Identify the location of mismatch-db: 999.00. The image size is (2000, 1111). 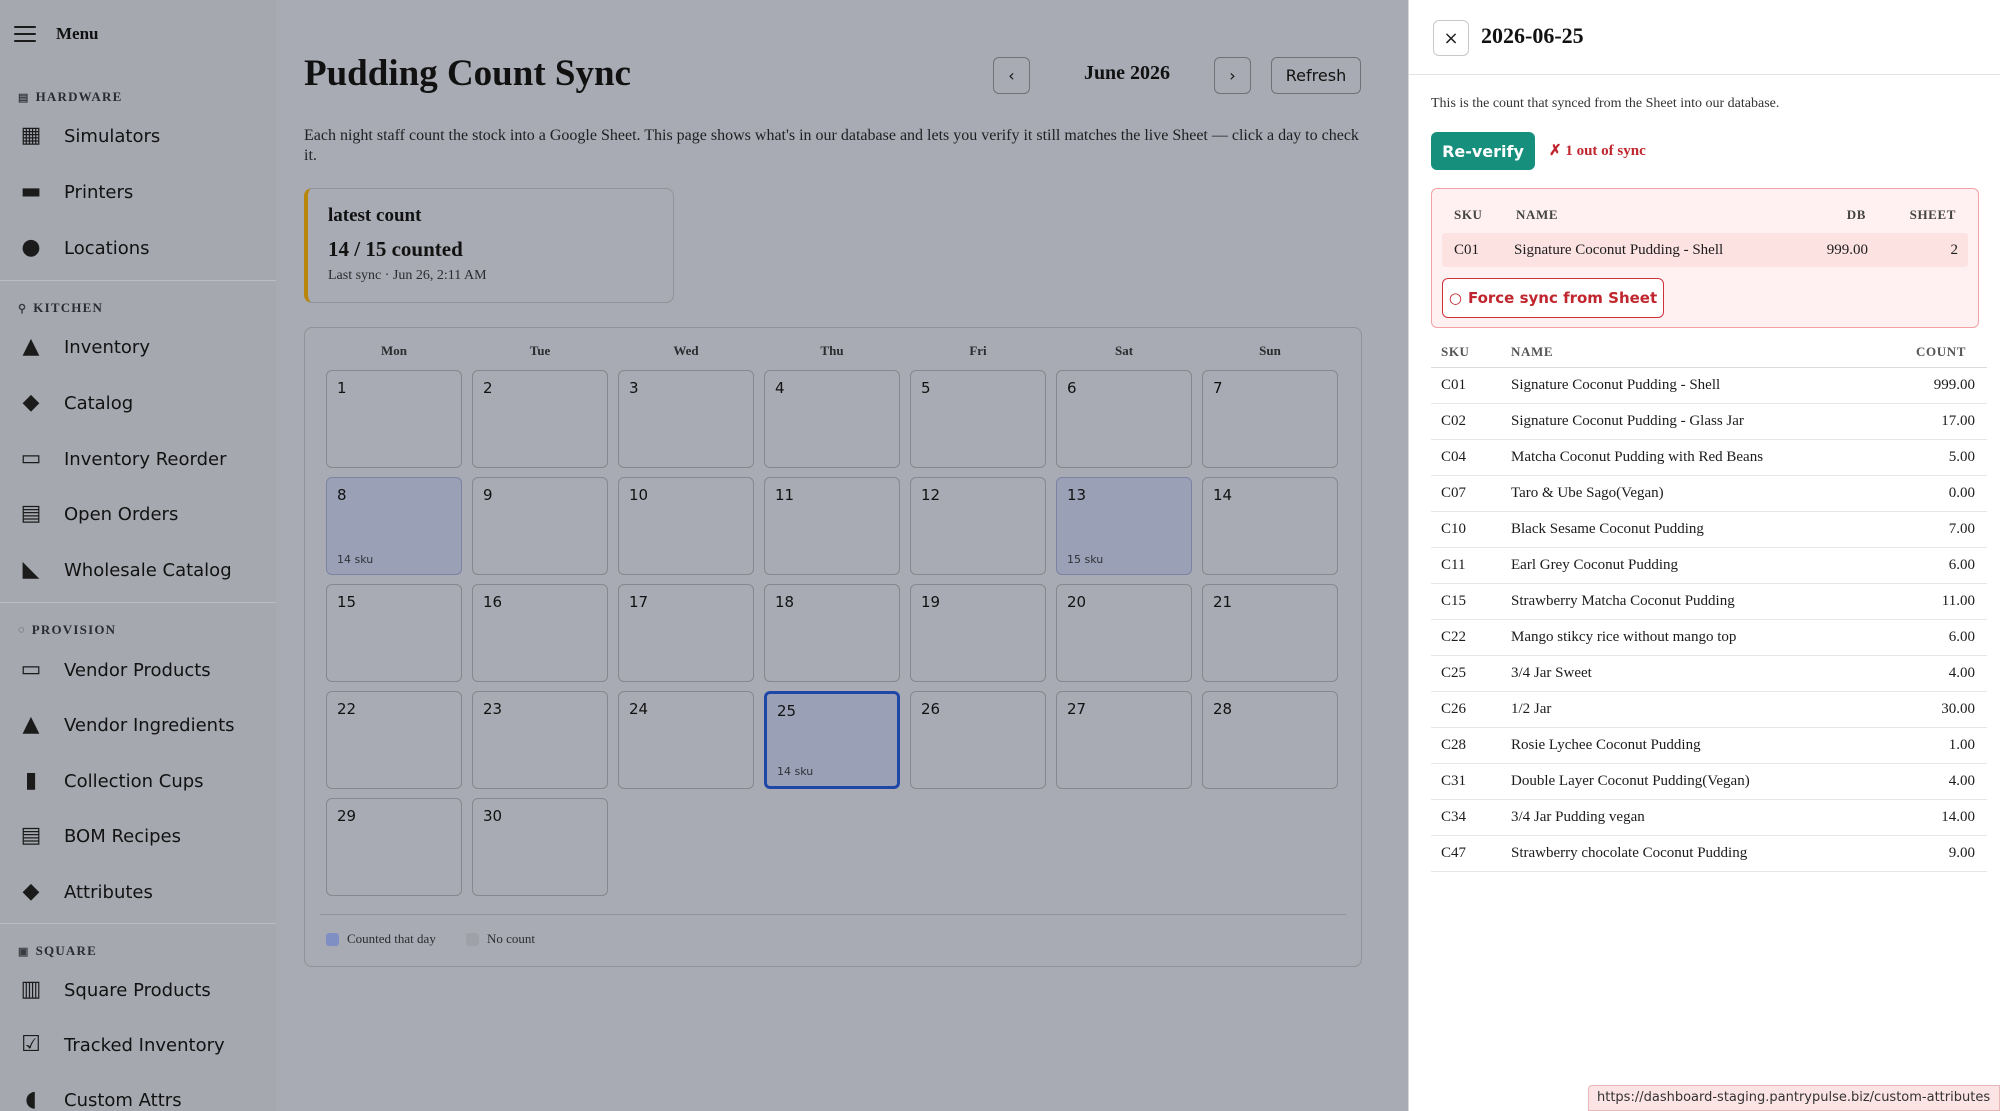
(1847, 250).